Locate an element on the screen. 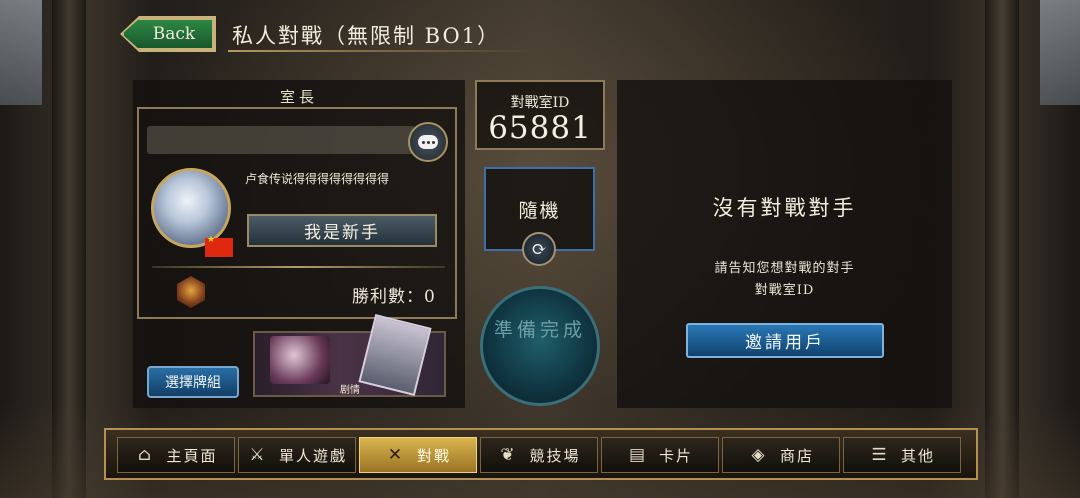  nav-battle: ✕ 對戰 is located at coordinates (418, 455).